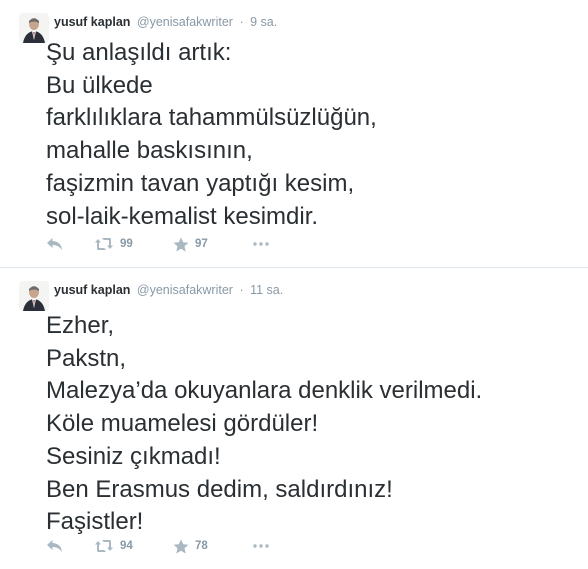  Describe the element at coordinates (263, 22) in the screenshot. I see `tweet-timestamp: 9 sa.` at that location.